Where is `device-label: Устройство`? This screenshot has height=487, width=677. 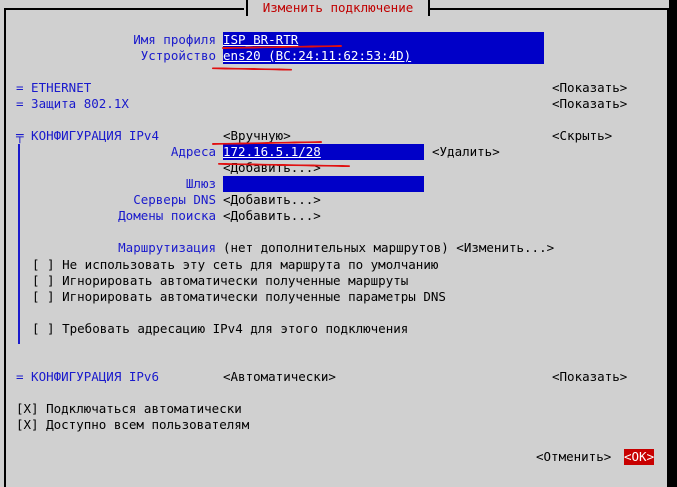 device-label: Устройство is located at coordinates (178, 55).